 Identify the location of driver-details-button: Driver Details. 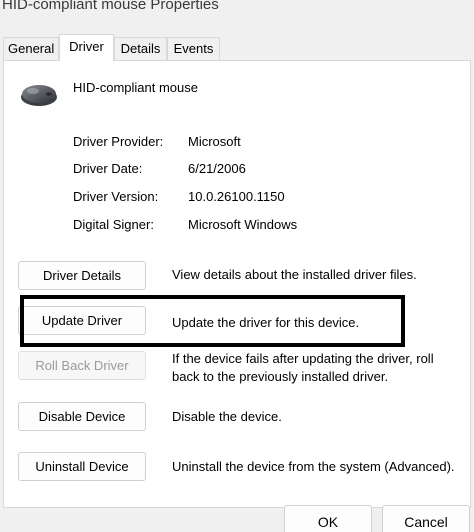
(82, 275).